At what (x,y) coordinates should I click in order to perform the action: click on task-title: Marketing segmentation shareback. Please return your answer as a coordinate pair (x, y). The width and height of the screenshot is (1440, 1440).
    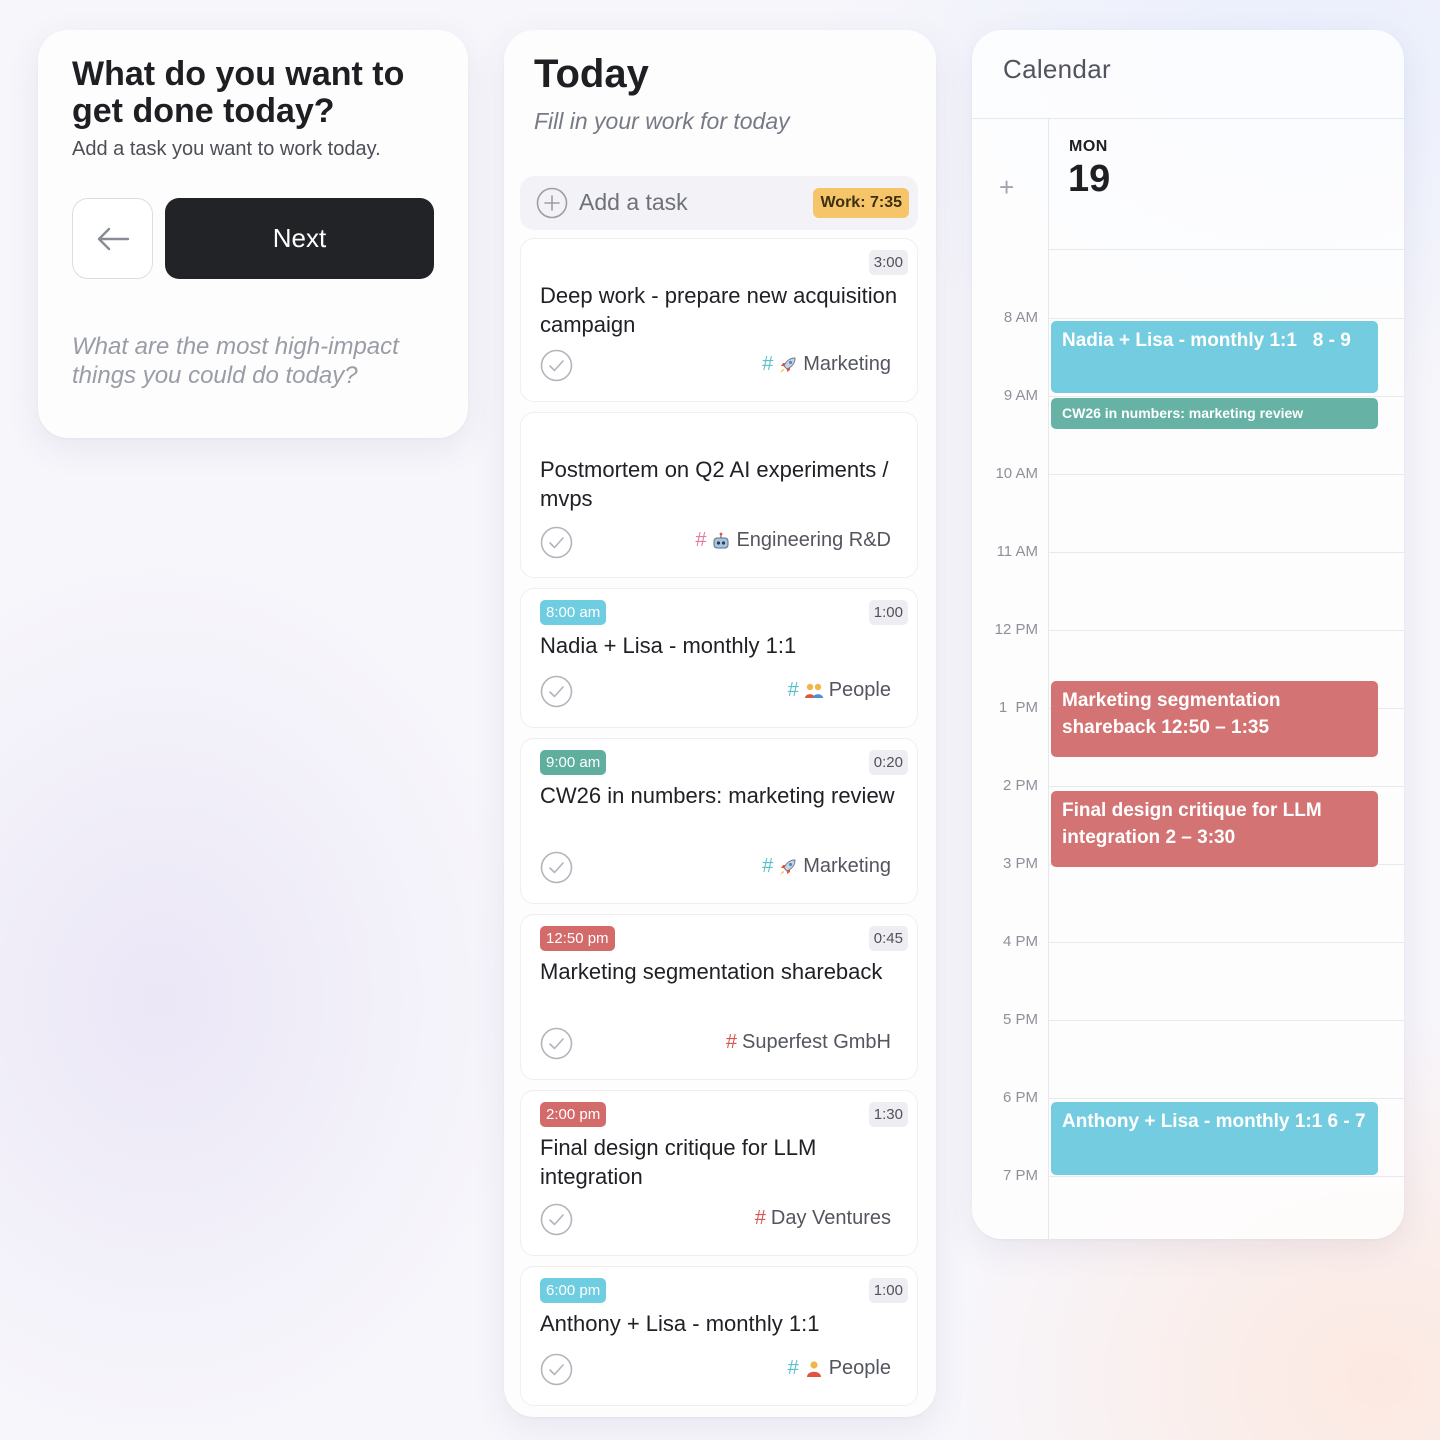
    Looking at the image, I should click on (725, 971).